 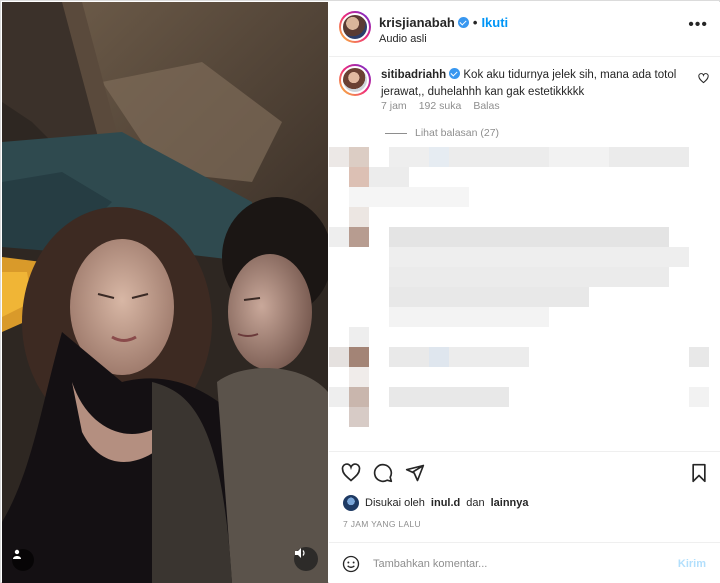 I want to click on comment-meta: 7 jam 192 suka Balas, so click(x=440, y=106).